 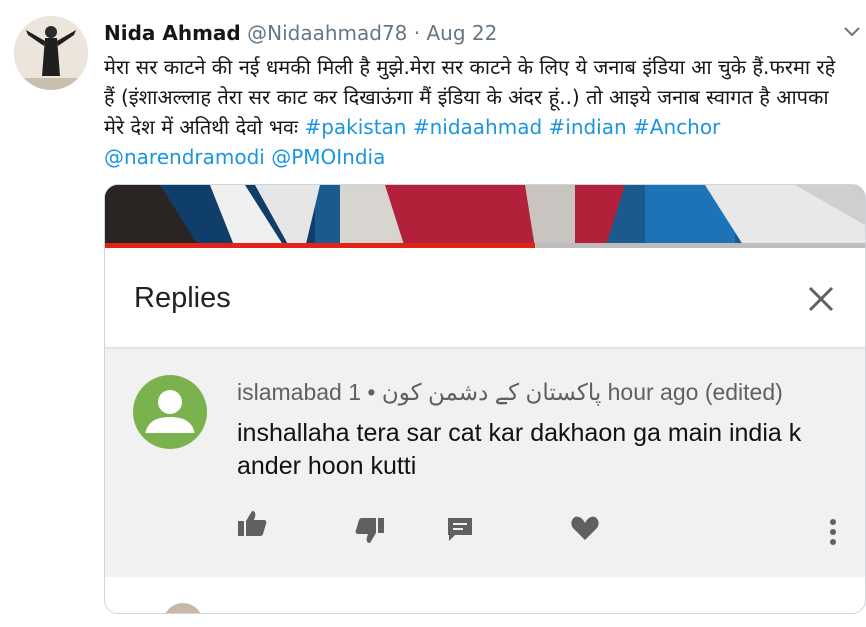 What do you see at coordinates (485, 298) in the screenshot?
I see `replies-header: Replies` at bounding box center [485, 298].